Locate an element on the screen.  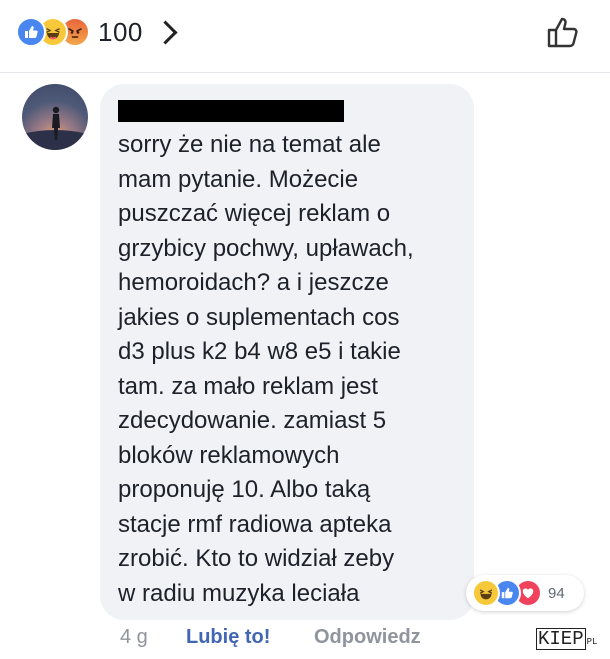
comment-line: proponuję 10. Albo taką is located at coordinates (244, 489).